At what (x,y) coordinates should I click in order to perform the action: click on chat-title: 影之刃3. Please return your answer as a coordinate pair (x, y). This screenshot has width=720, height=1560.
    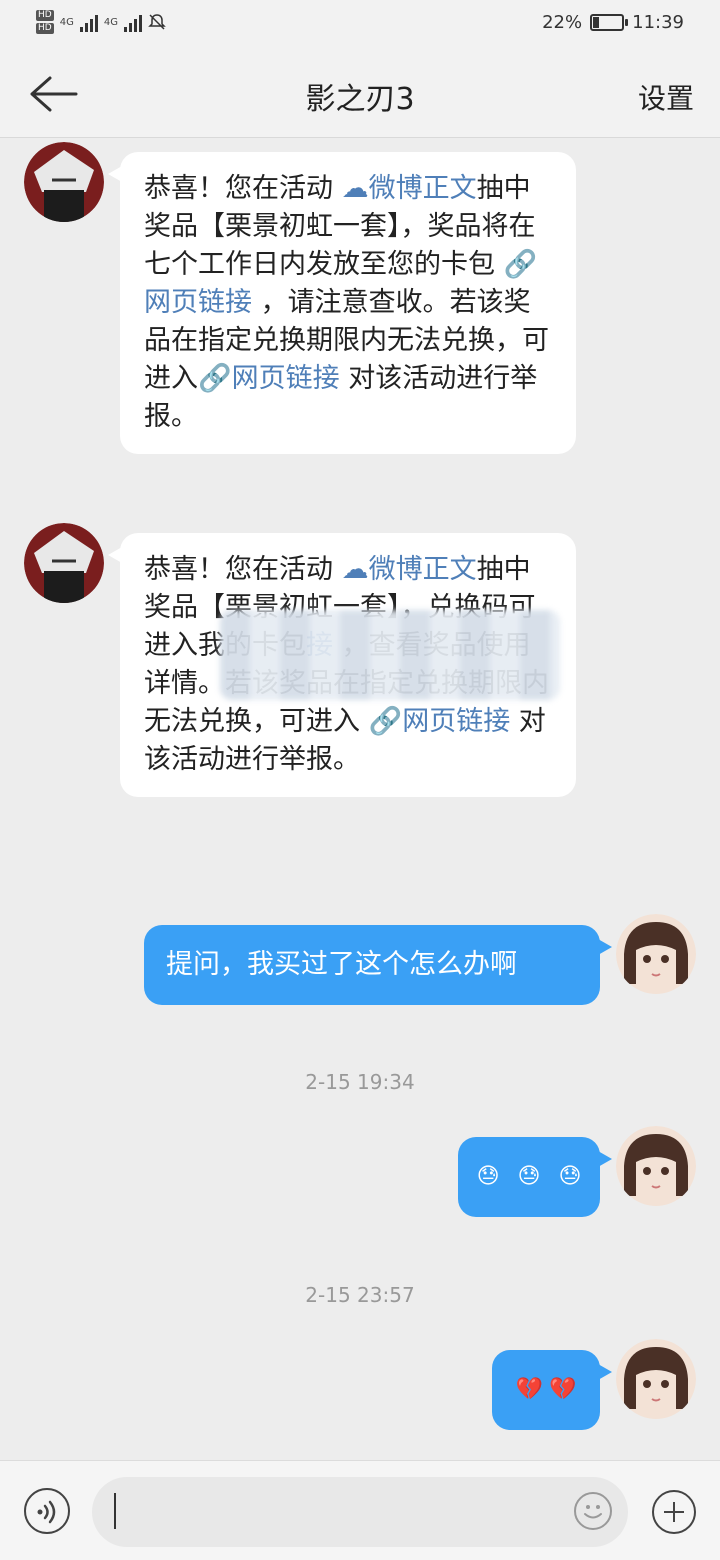
    Looking at the image, I should click on (360, 99).